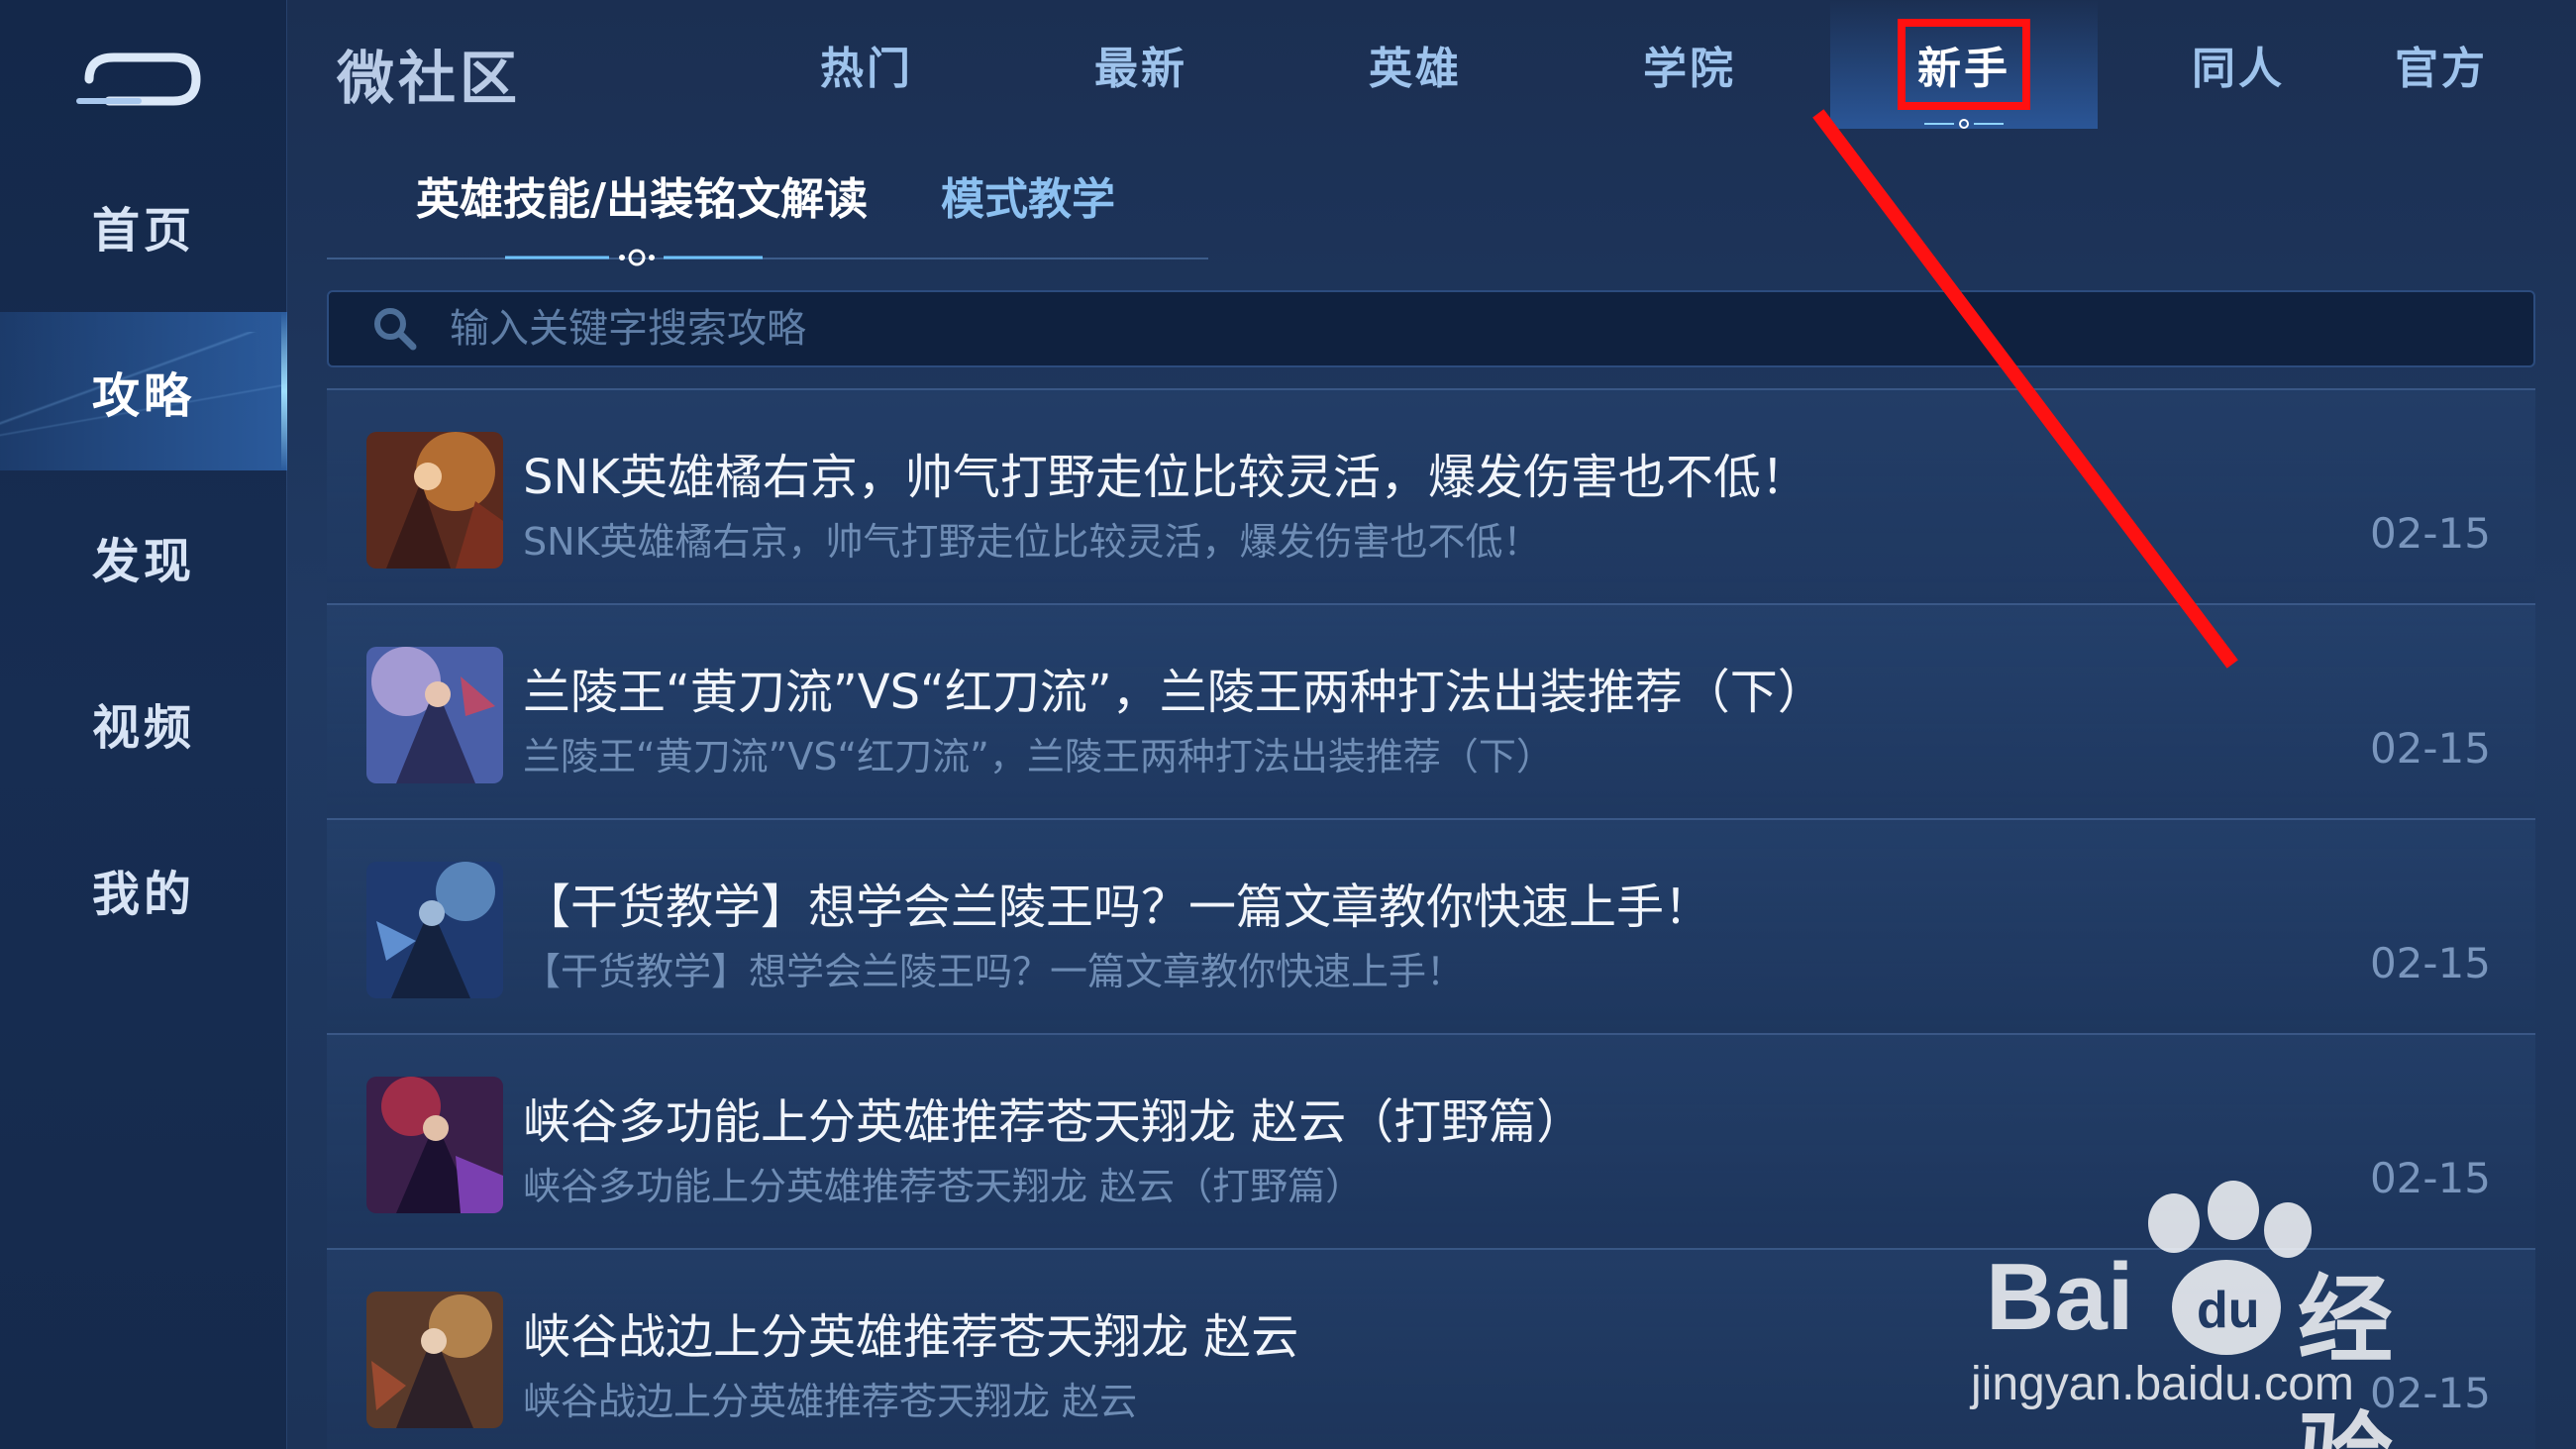 The height and width of the screenshot is (1449, 2576). What do you see at coordinates (143, 231) in the screenshot?
I see `sidebar-item-label: 首页` at bounding box center [143, 231].